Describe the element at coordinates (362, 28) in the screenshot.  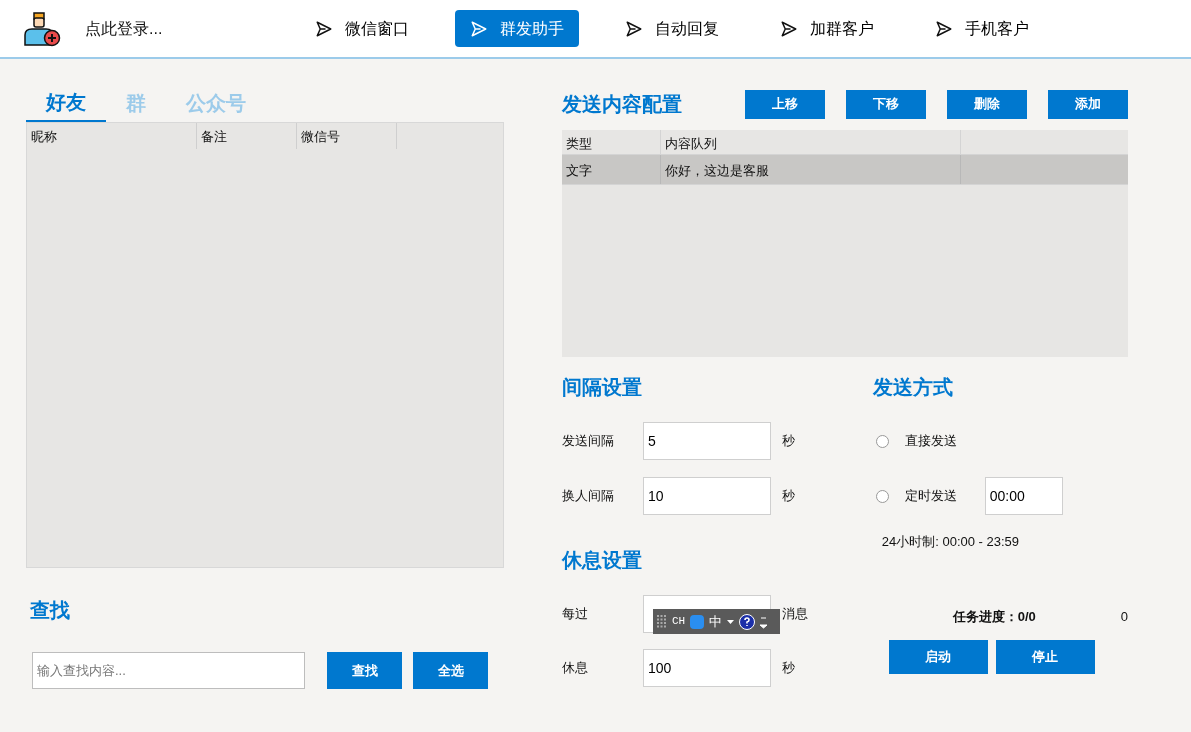
I see `nav-tab: 微信窗口` at that location.